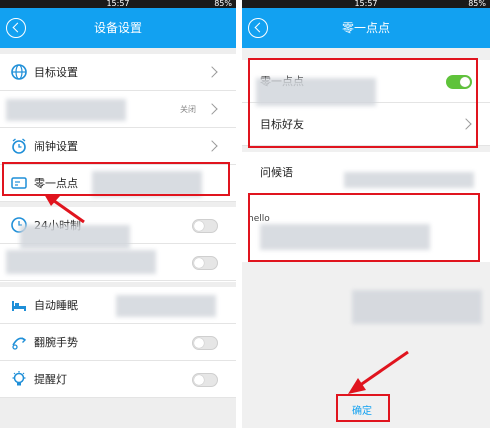 This screenshot has height=428, width=490. What do you see at coordinates (276, 172) in the screenshot?
I see `greeting-label: 问候语` at bounding box center [276, 172].